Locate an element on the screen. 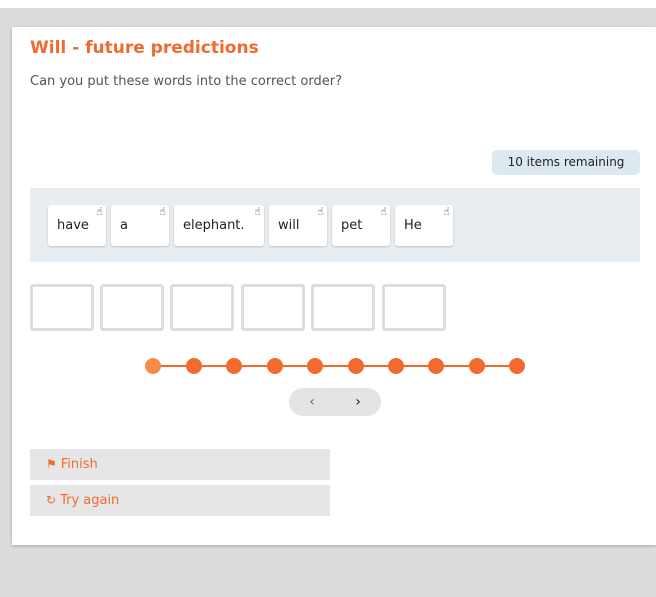 The height and width of the screenshot is (597, 656). finish-label: Finish is located at coordinates (79, 464).